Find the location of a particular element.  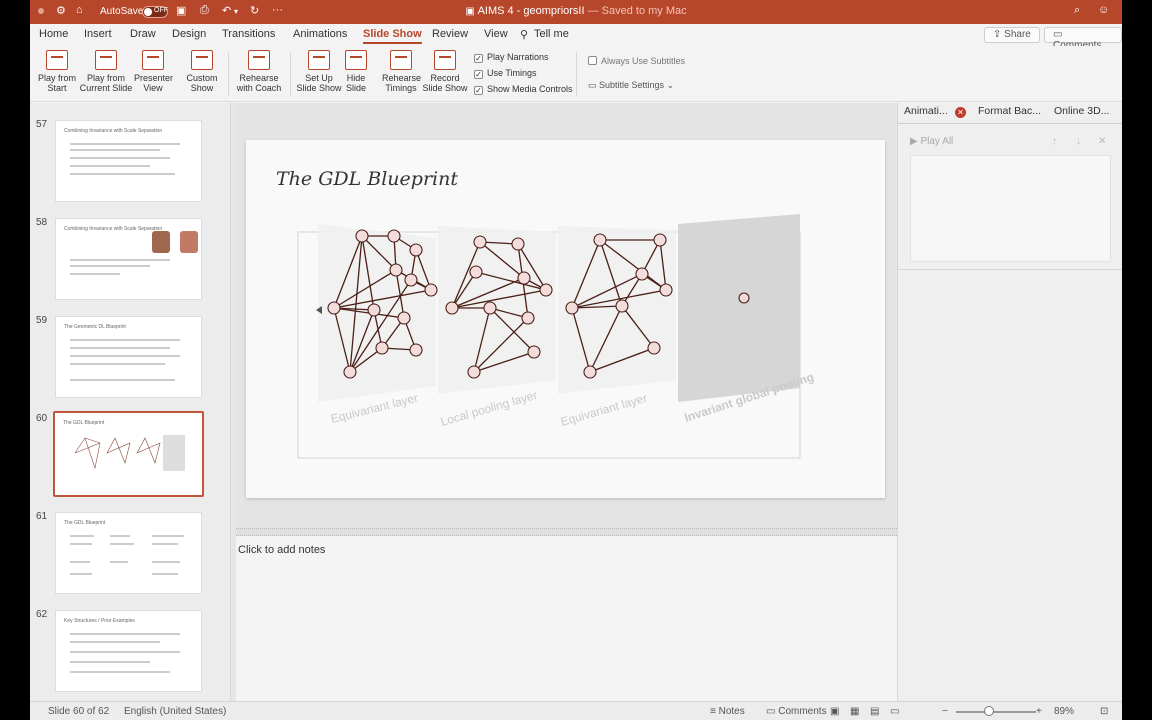

tab-design: Design is located at coordinates (189, 34).